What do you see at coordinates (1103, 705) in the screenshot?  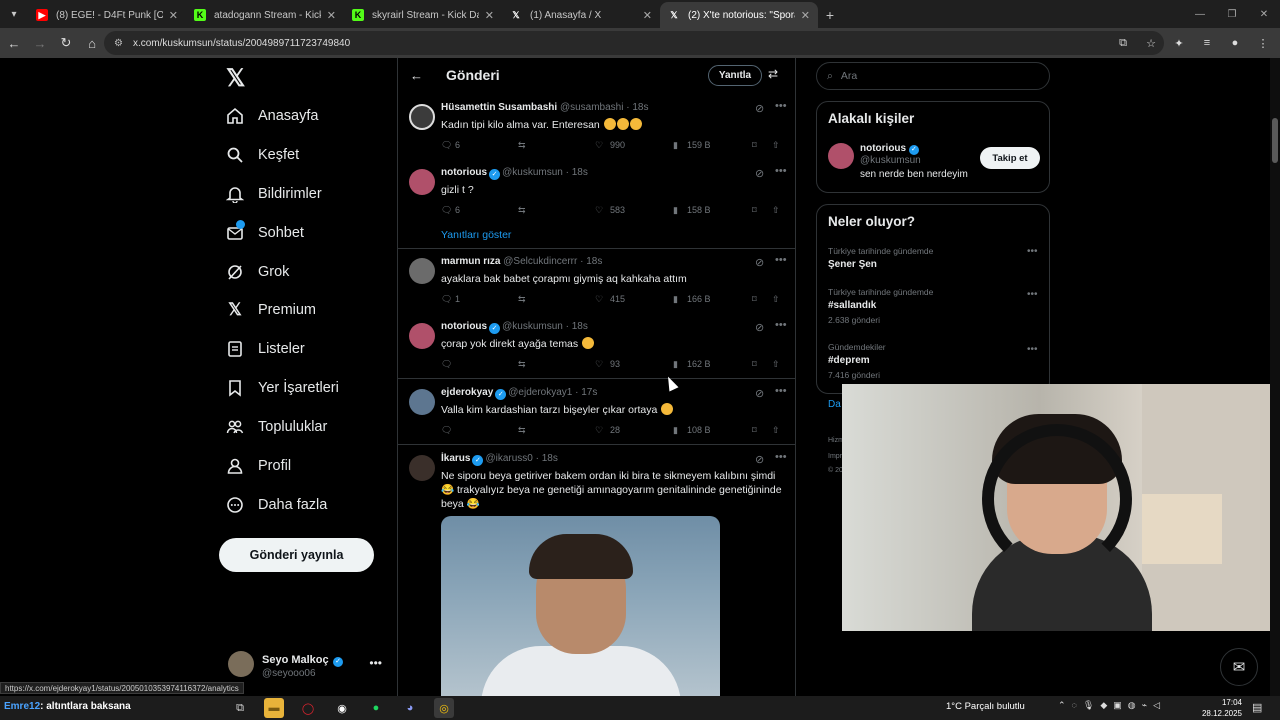 I see `tray-app-icon: ◆` at bounding box center [1103, 705].